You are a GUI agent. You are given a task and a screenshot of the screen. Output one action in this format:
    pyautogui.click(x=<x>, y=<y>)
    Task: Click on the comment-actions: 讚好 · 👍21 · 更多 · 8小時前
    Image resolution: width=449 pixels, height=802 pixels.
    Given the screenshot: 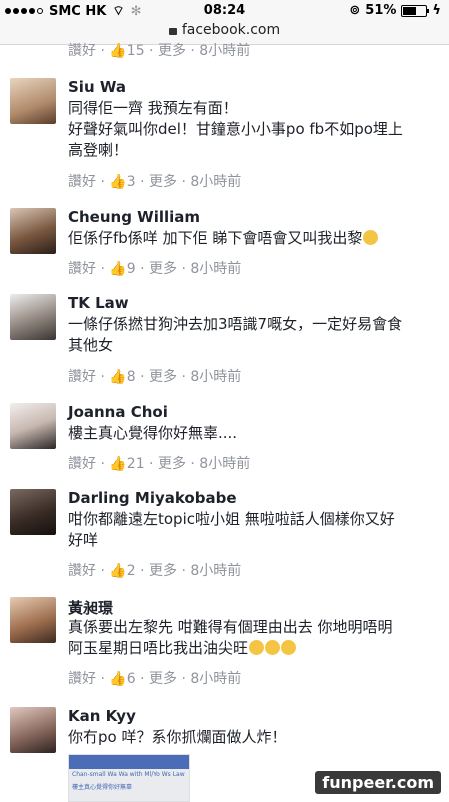 What is the action you would take?
    pyautogui.click(x=159, y=463)
    